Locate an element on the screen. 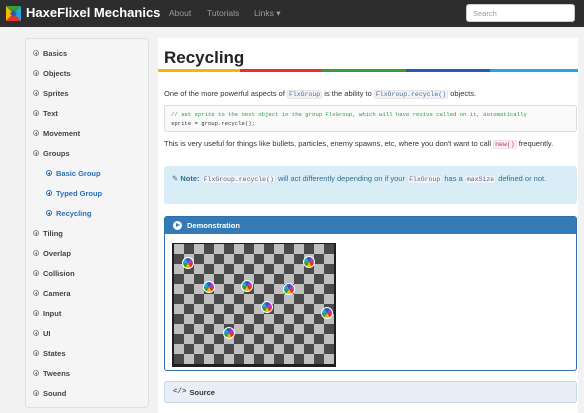 This screenshot has height=413, width=584. sidebar-item-text: Text is located at coordinates (45, 113).